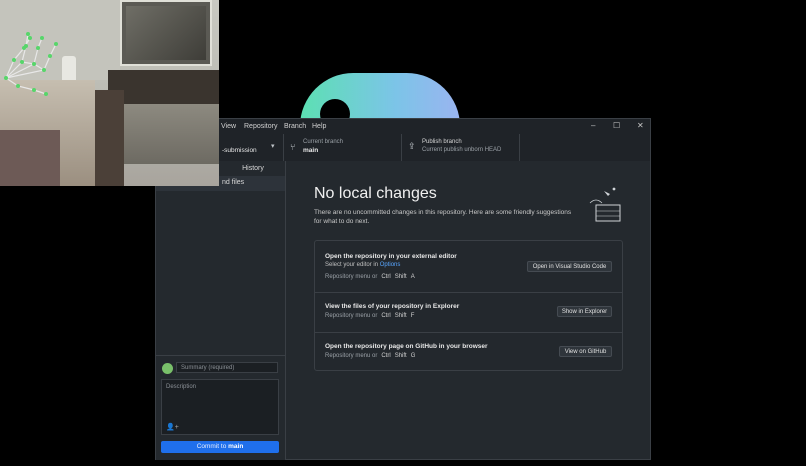 The height and width of the screenshot is (466, 806). What do you see at coordinates (227, 367) in the screenshot?
I see `summary-input: Summary (required)` at bounding box center [227, 367].